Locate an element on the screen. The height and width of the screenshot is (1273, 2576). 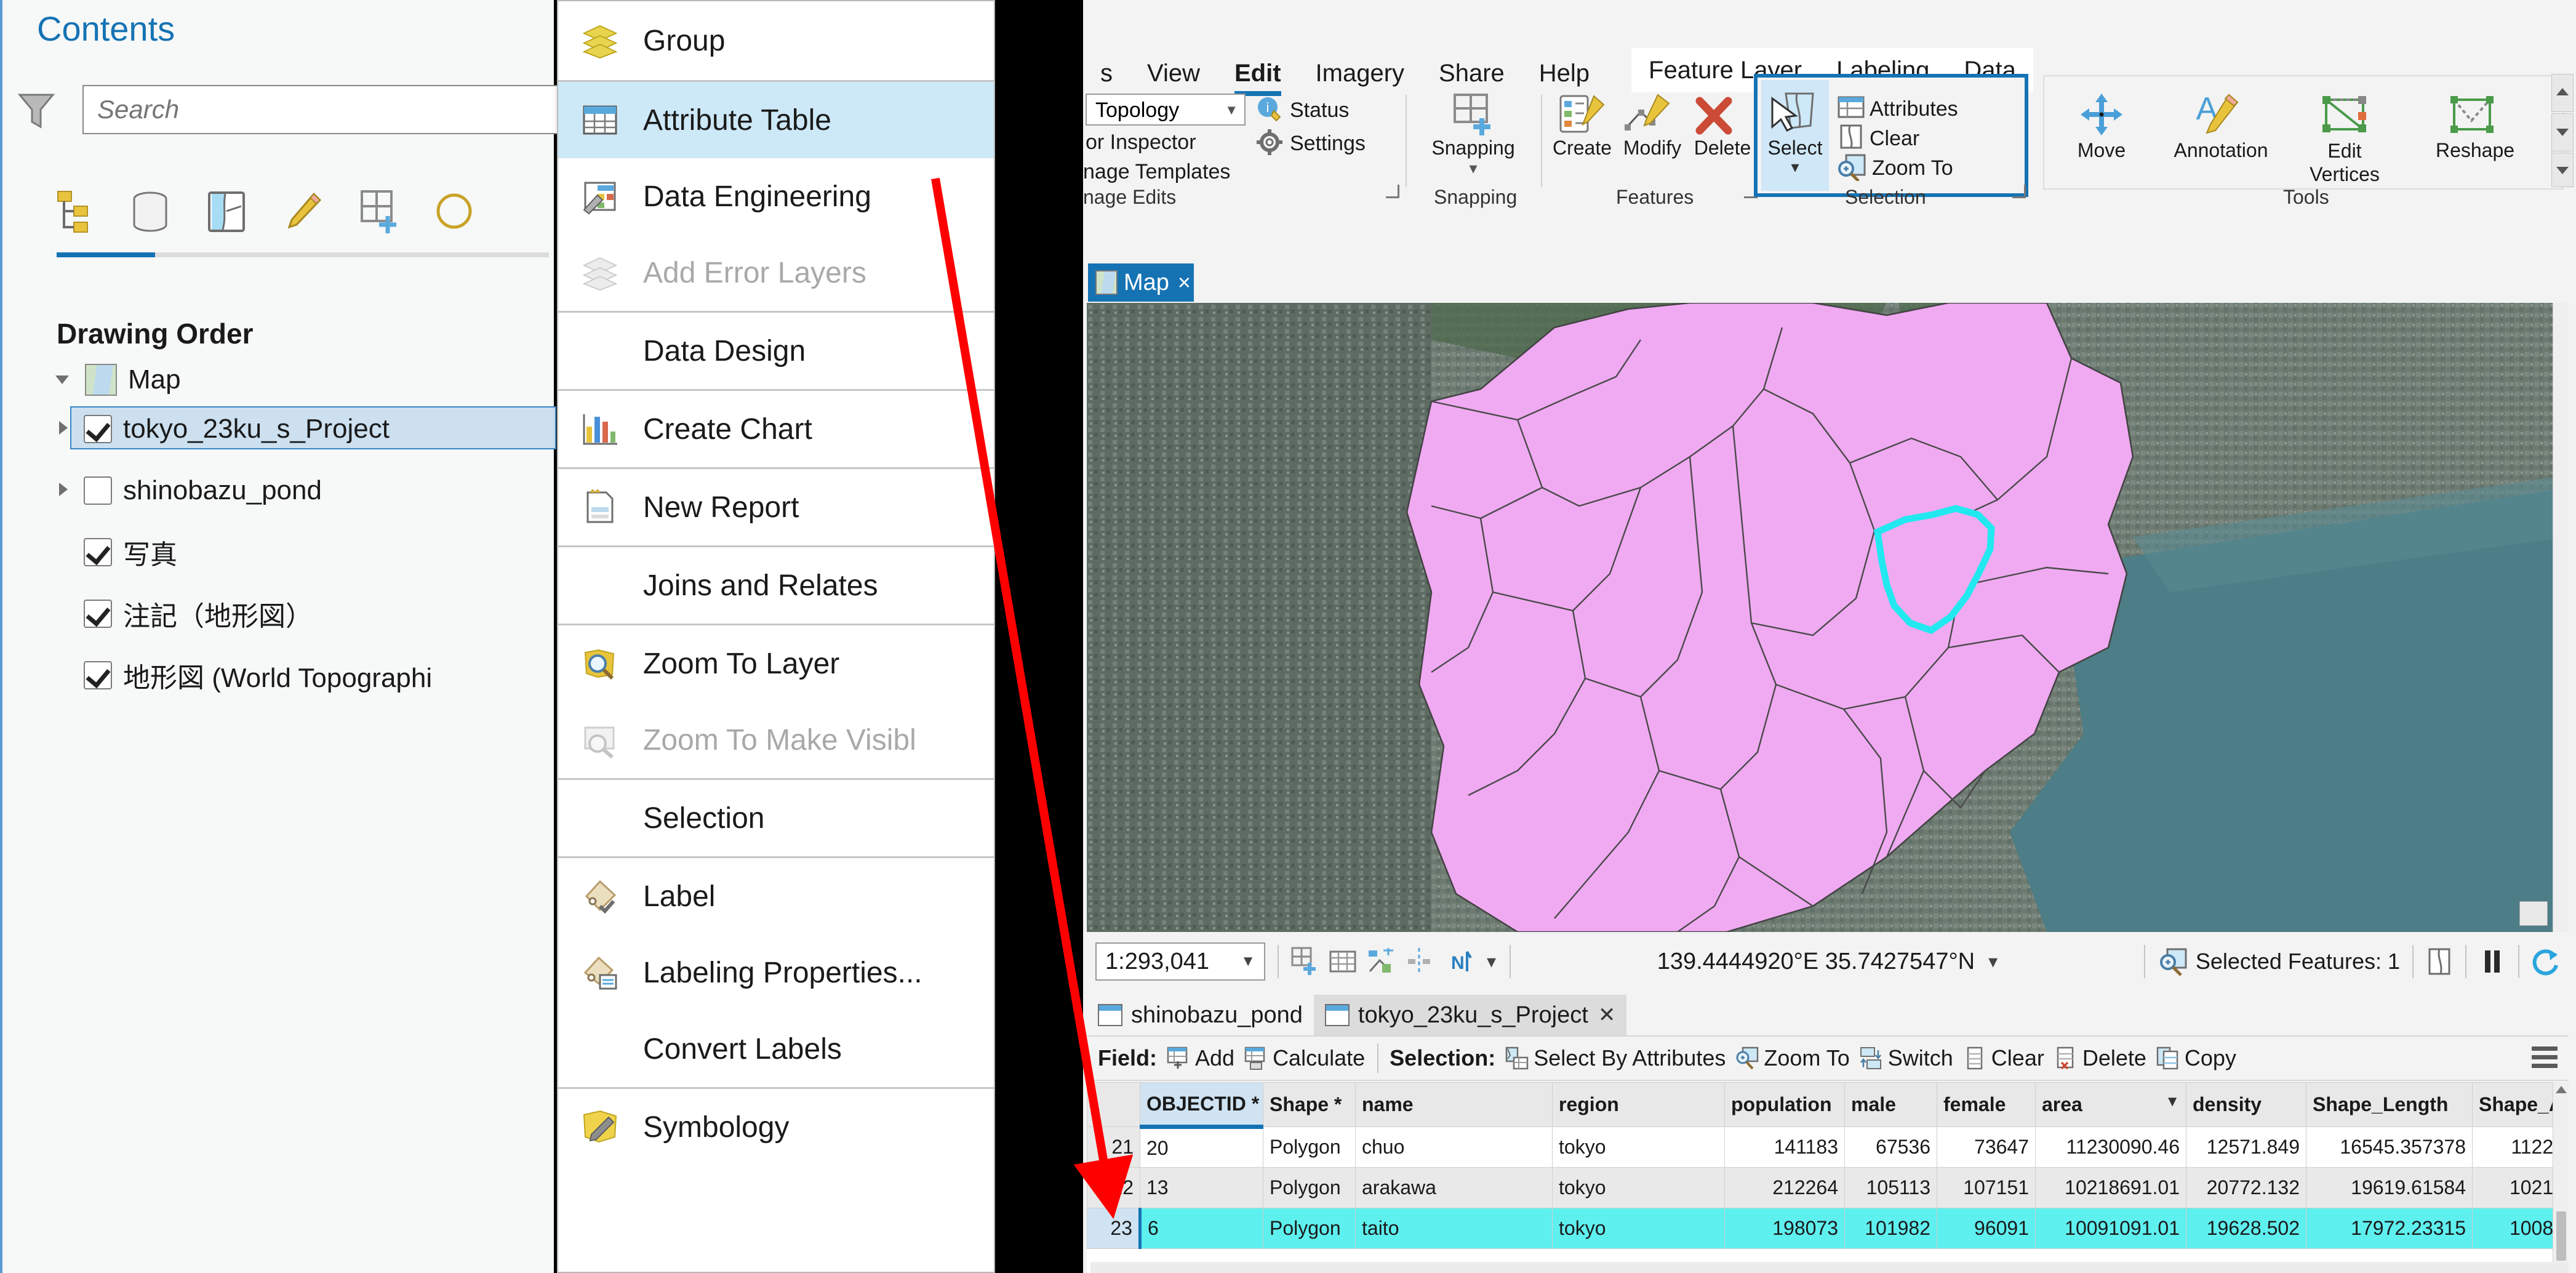
cell-density: 12571.849 is located at coordinates (2246, 1147).